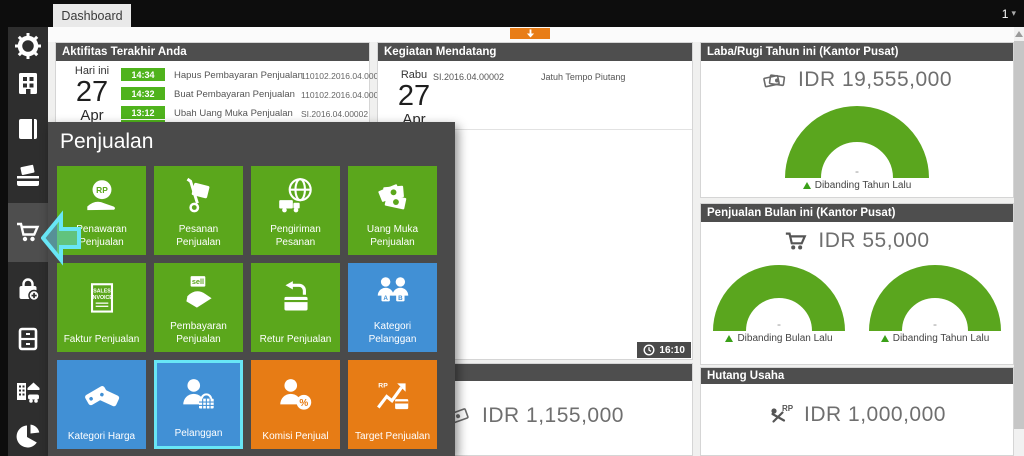  I want to click on top-bar: Dashboard 1 ▾, so click(512, 13).